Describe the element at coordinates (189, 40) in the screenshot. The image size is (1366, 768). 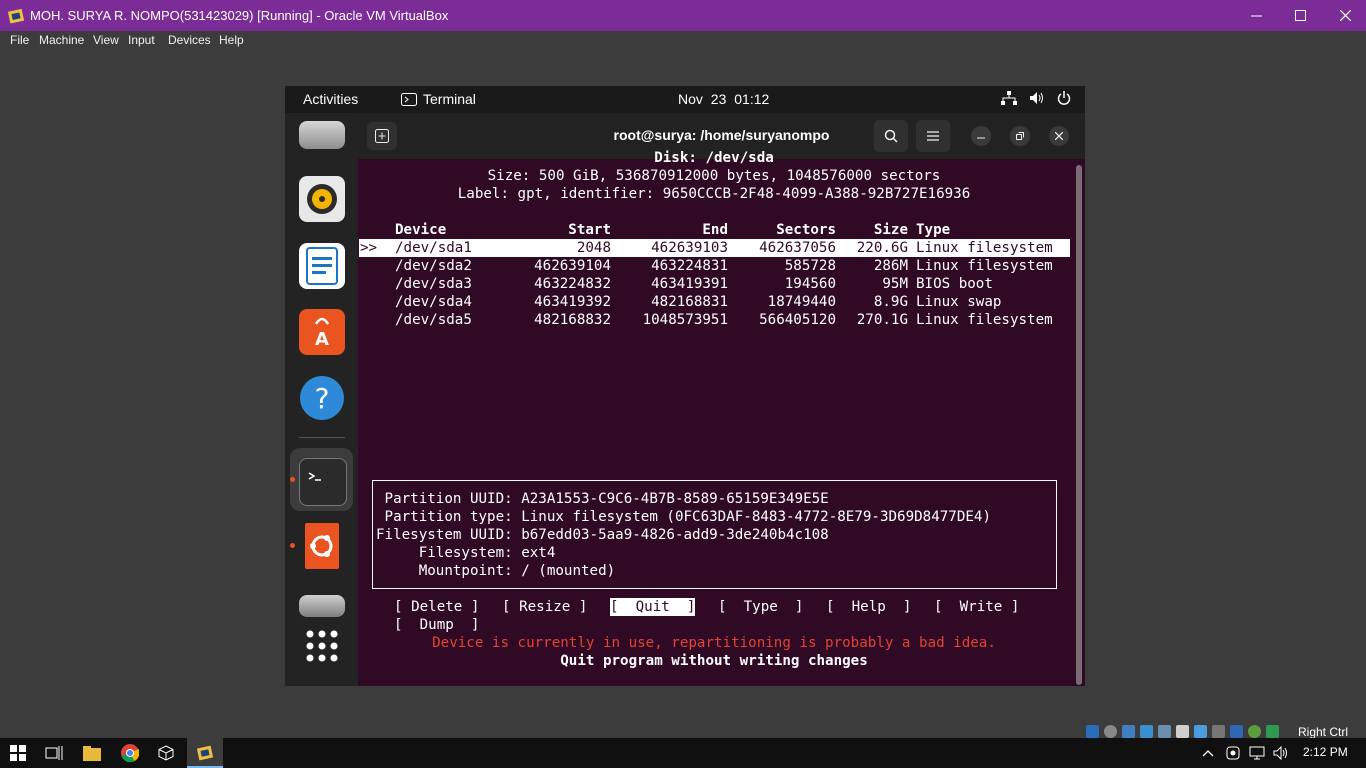
I see `menu-devices: Devices` at that location.